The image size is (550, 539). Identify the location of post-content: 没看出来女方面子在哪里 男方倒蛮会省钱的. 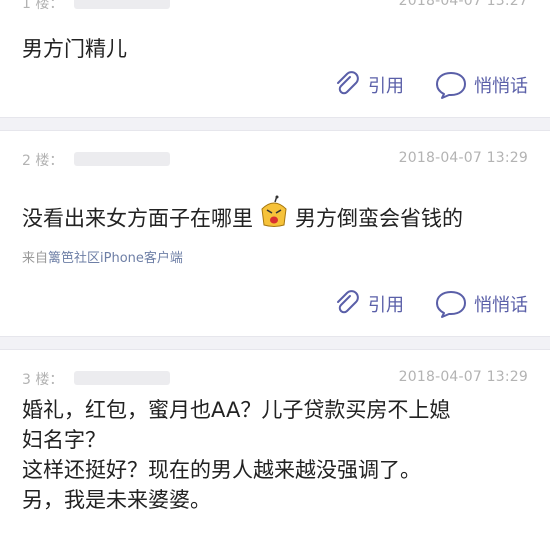
(276, 216).